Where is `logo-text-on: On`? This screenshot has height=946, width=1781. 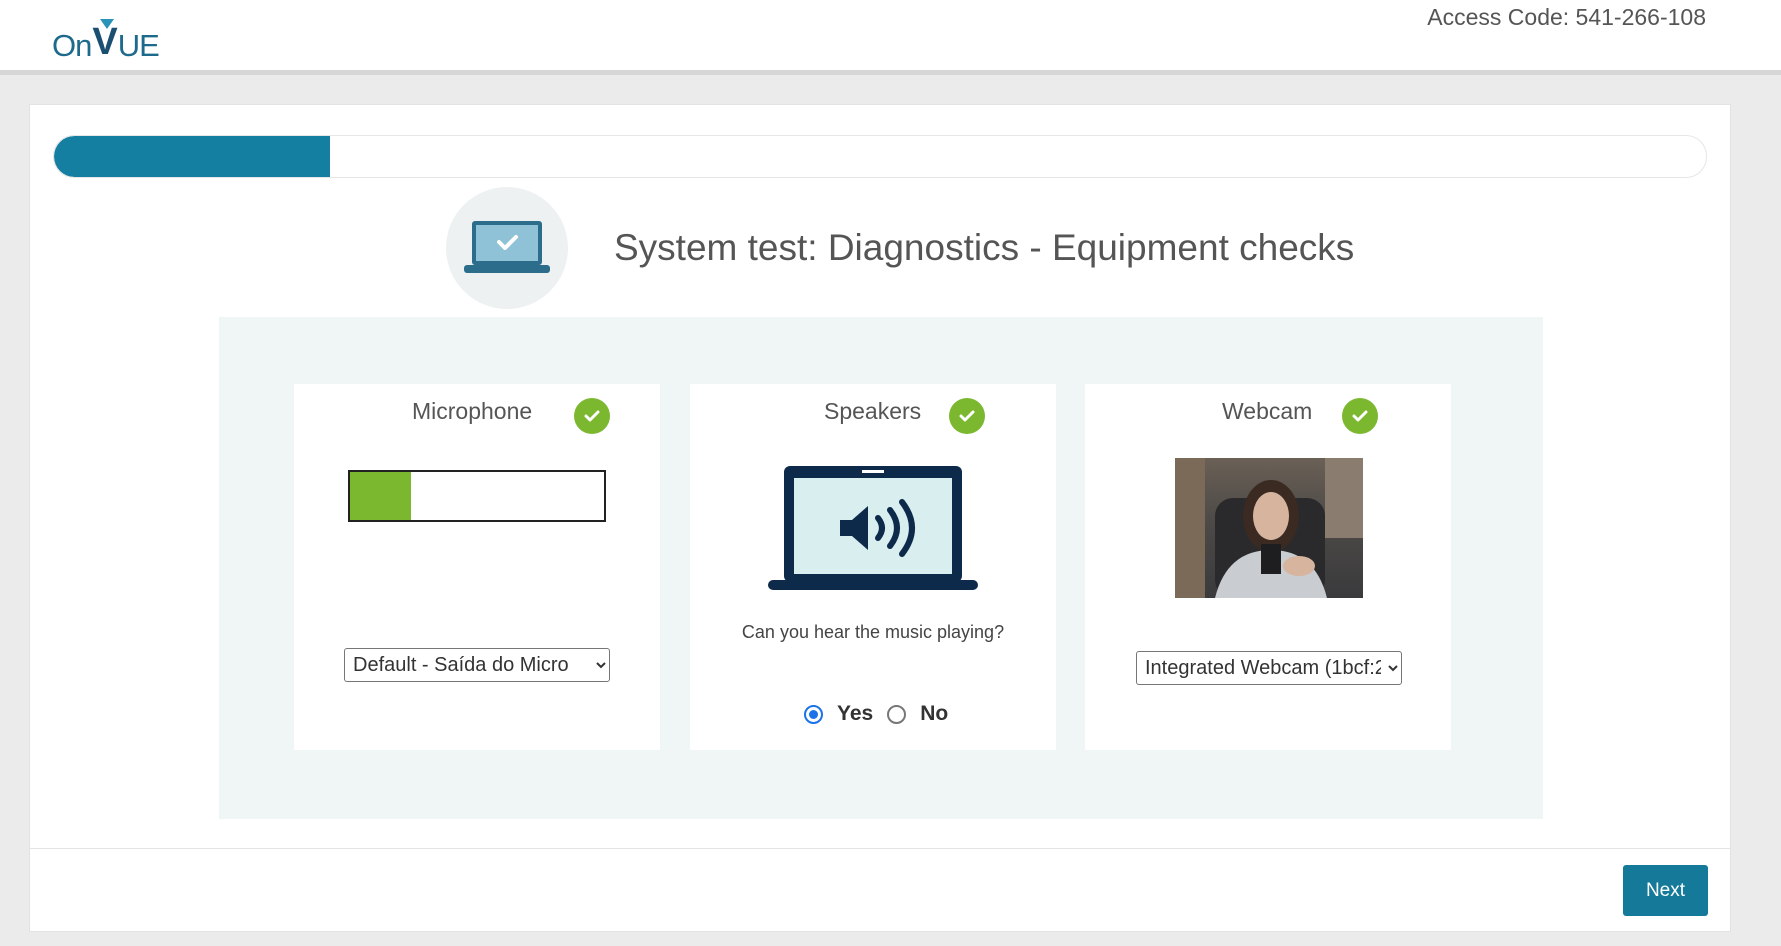 logo-text-on: On is located at coordinates (72, 45).